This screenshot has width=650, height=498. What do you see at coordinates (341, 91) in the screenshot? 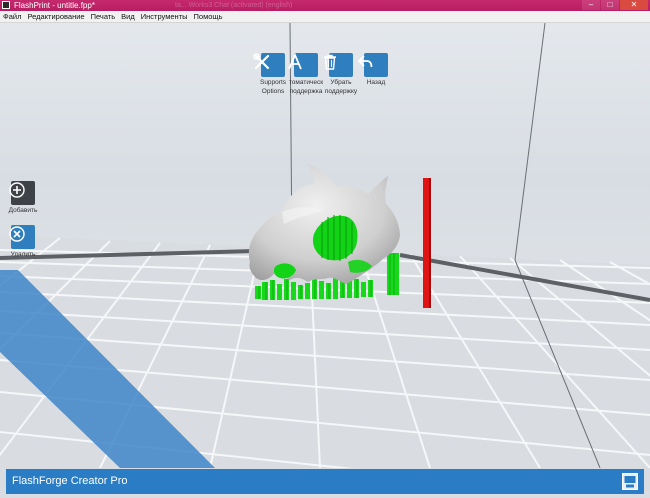
I see `remove-support-label-2: поддержку` at bounding box center [341, 91].